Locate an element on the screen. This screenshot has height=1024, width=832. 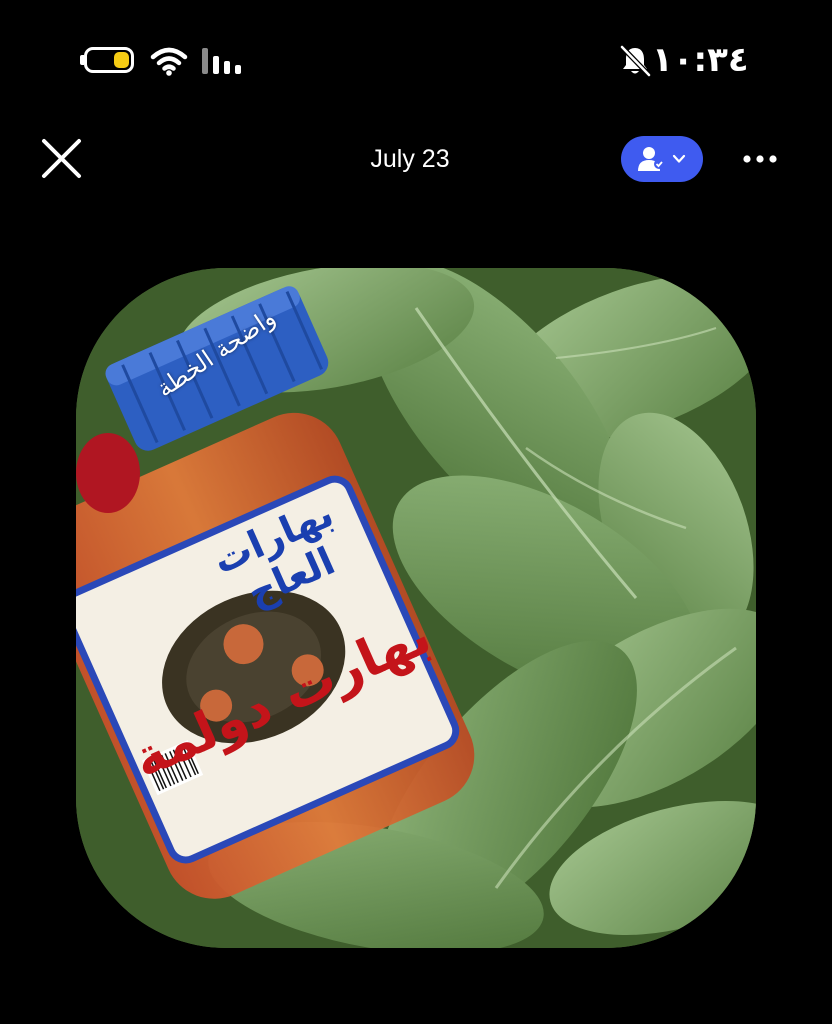
cellular-signal-icon is located at coordinates (221, 61).